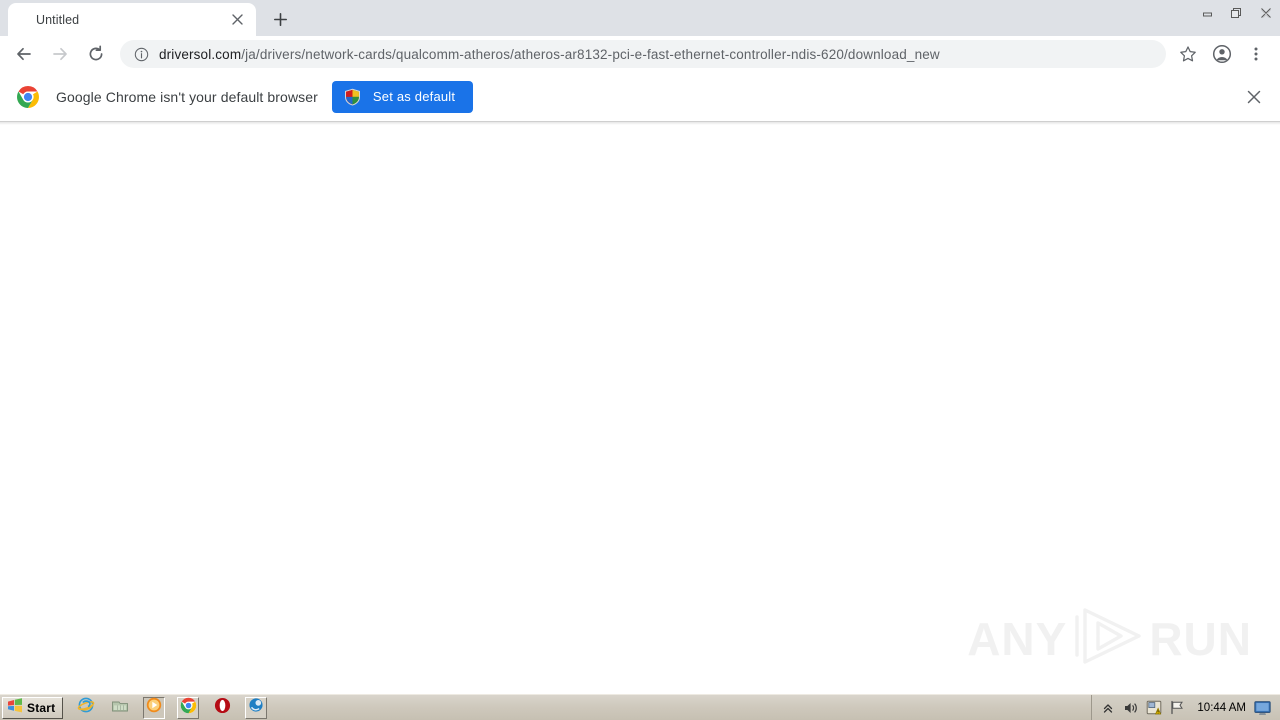 Image resolution: width=1280 pixels, height=720 pixels. I want to click on restore-icon, so click(1236, 13).